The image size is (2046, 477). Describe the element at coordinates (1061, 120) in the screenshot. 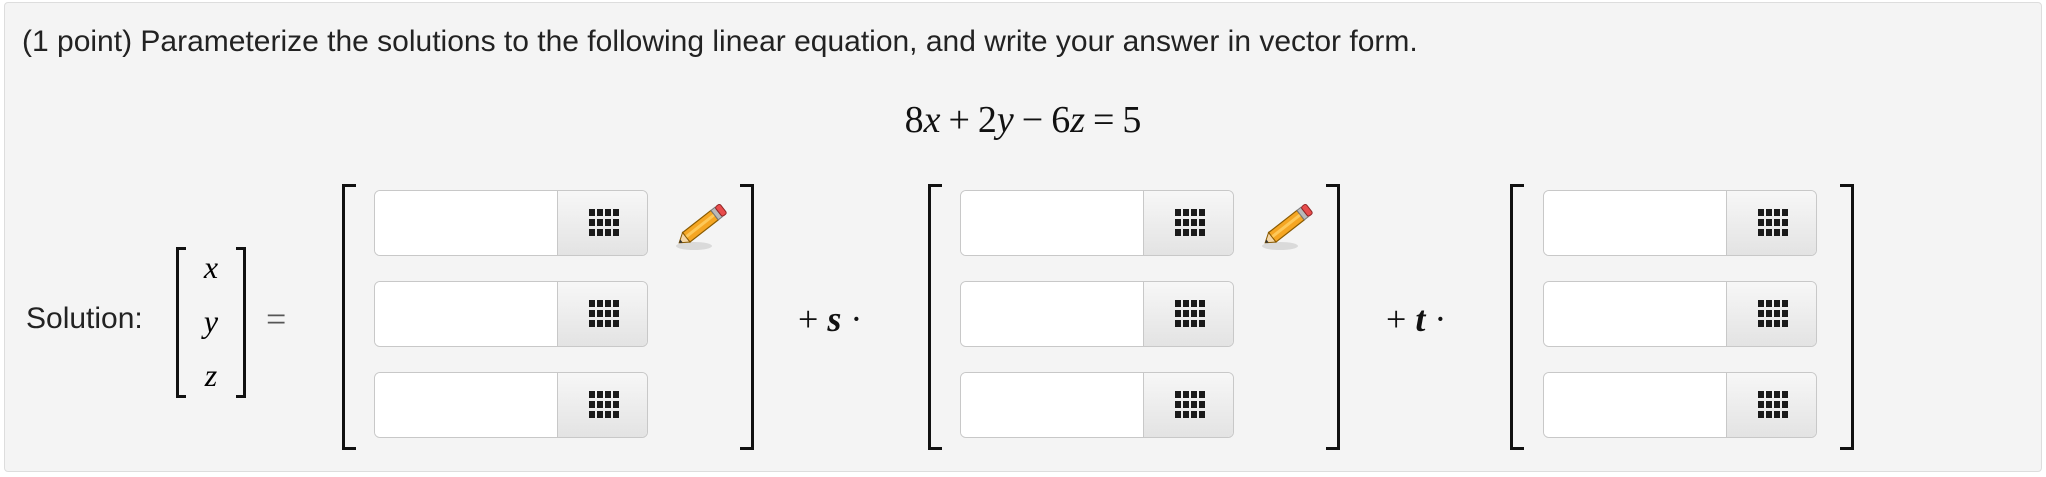

I see `coef-3: 6` at that location.